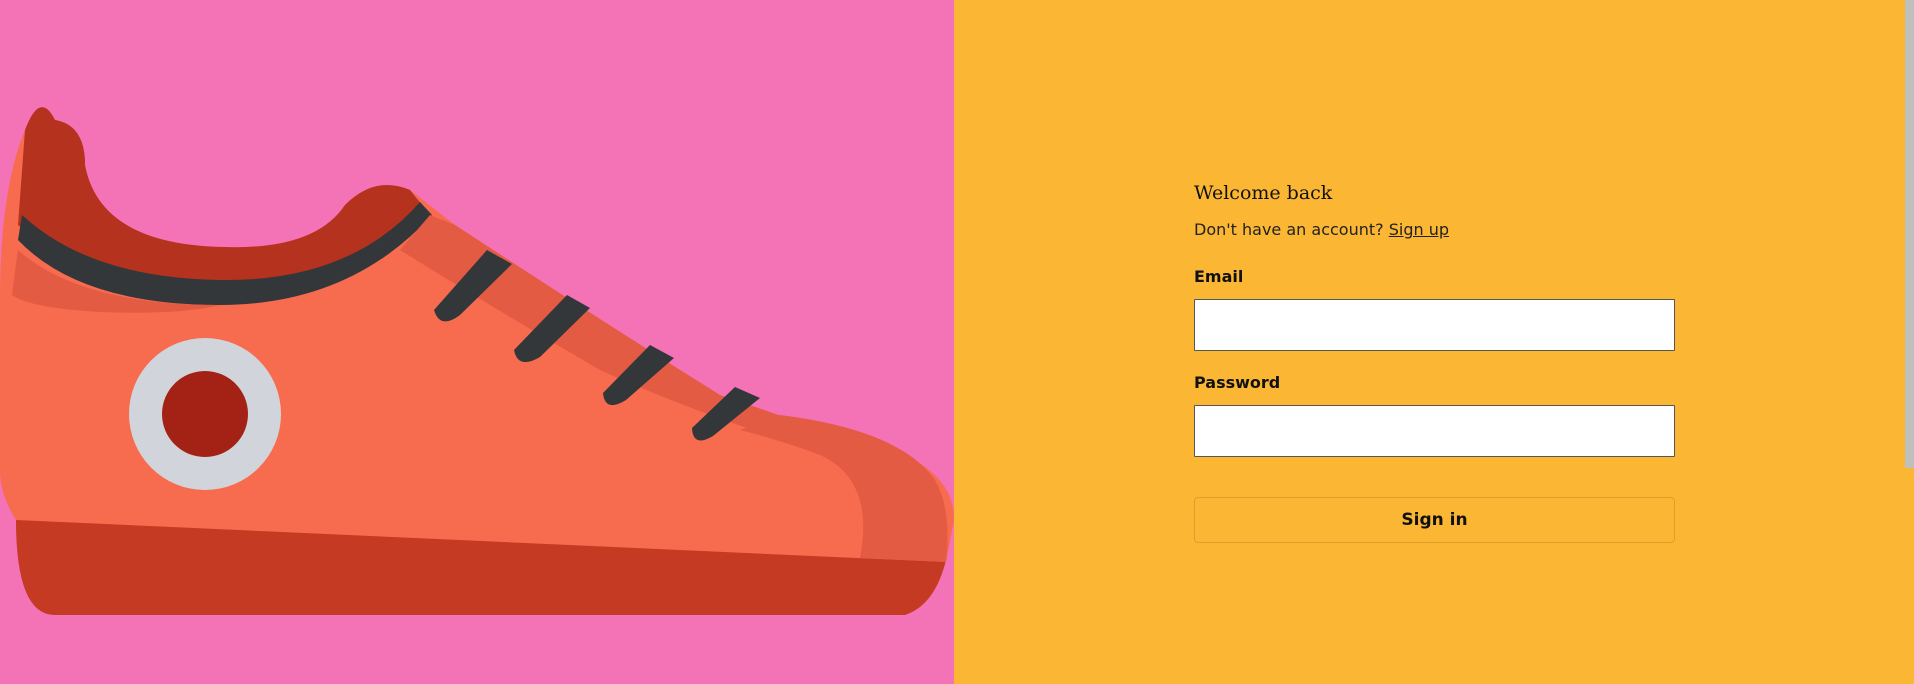 The height and width of the screenshot is (684, 1914). I want to click on scrollbar, so click(1909, 234).